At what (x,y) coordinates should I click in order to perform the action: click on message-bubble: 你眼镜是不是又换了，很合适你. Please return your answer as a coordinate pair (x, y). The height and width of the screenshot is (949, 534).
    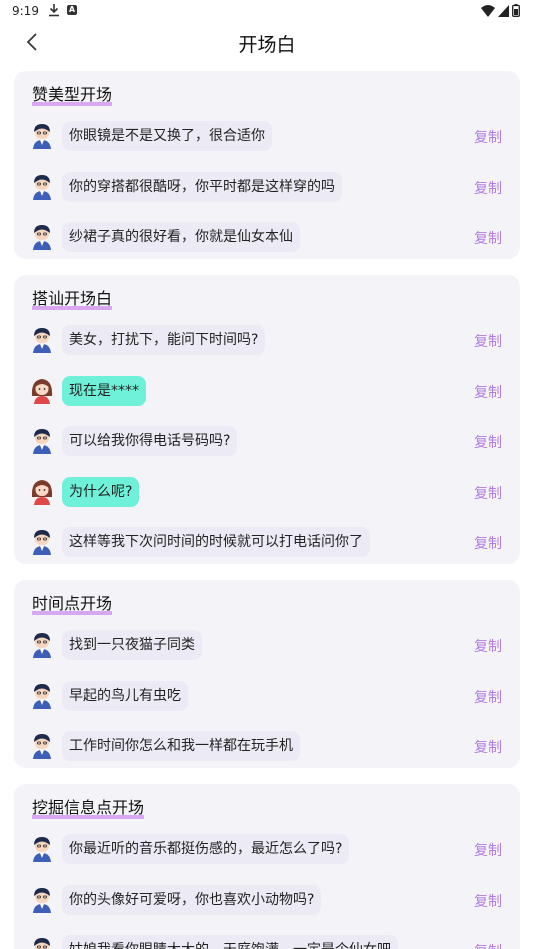
    Looking at the image, I should click on (167, 136).